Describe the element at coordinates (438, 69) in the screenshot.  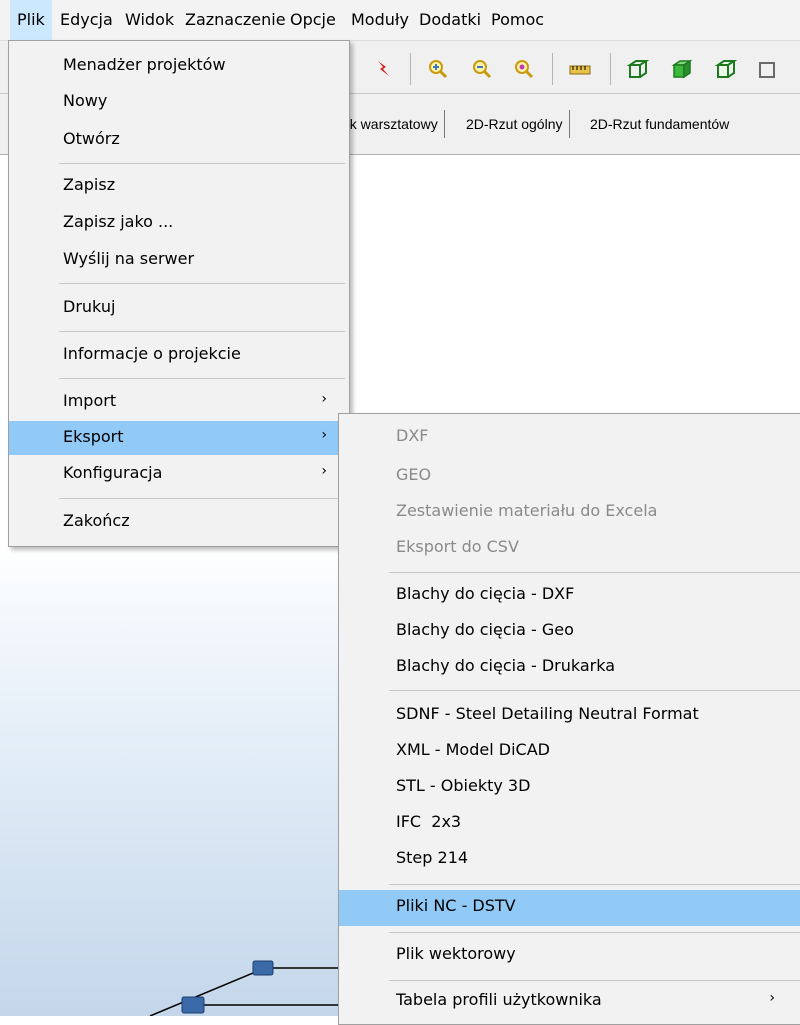
I see `zoom-in-icon` at that location.